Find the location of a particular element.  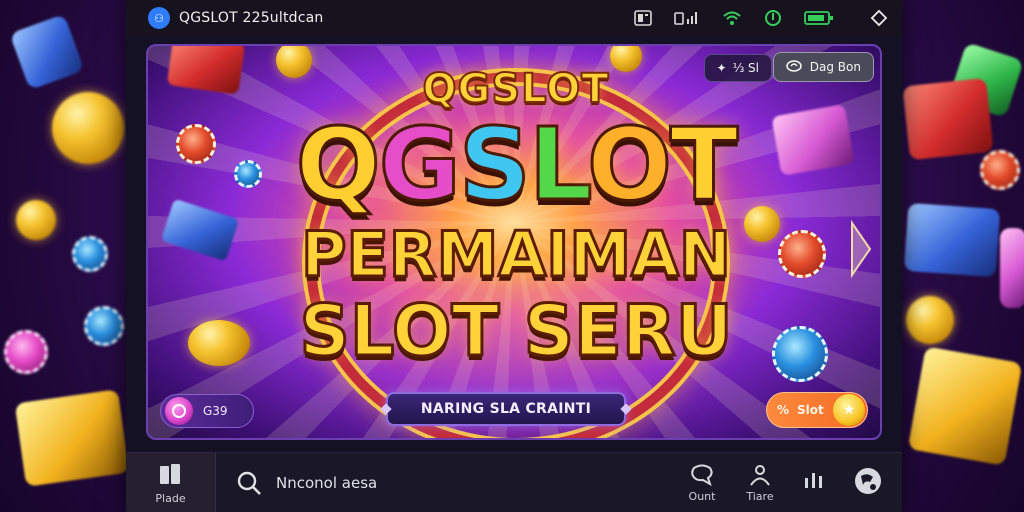

diamond-icon is located at coordinates (879, 18).